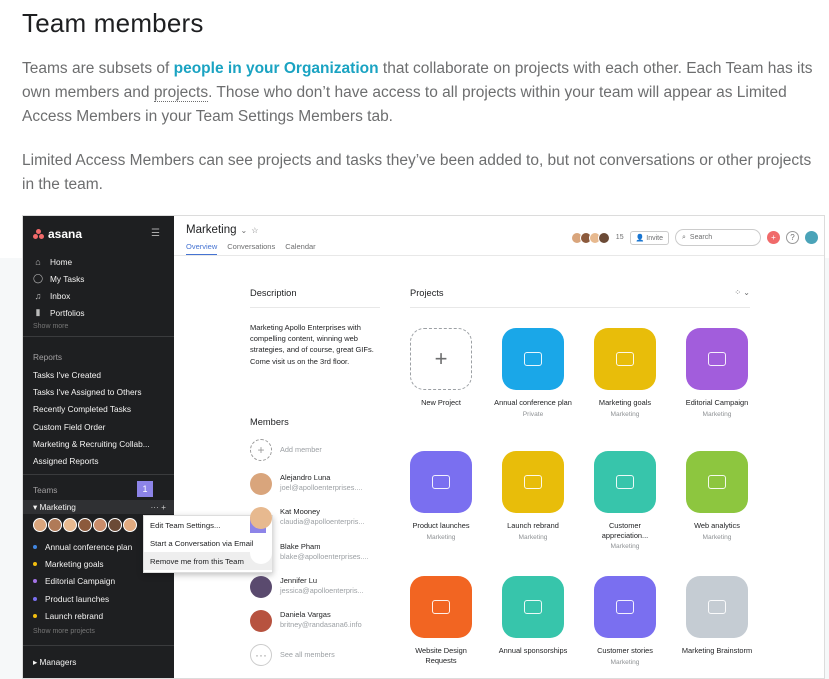  I want to click on invite-button: 👤 Invite, so click(649, 237).